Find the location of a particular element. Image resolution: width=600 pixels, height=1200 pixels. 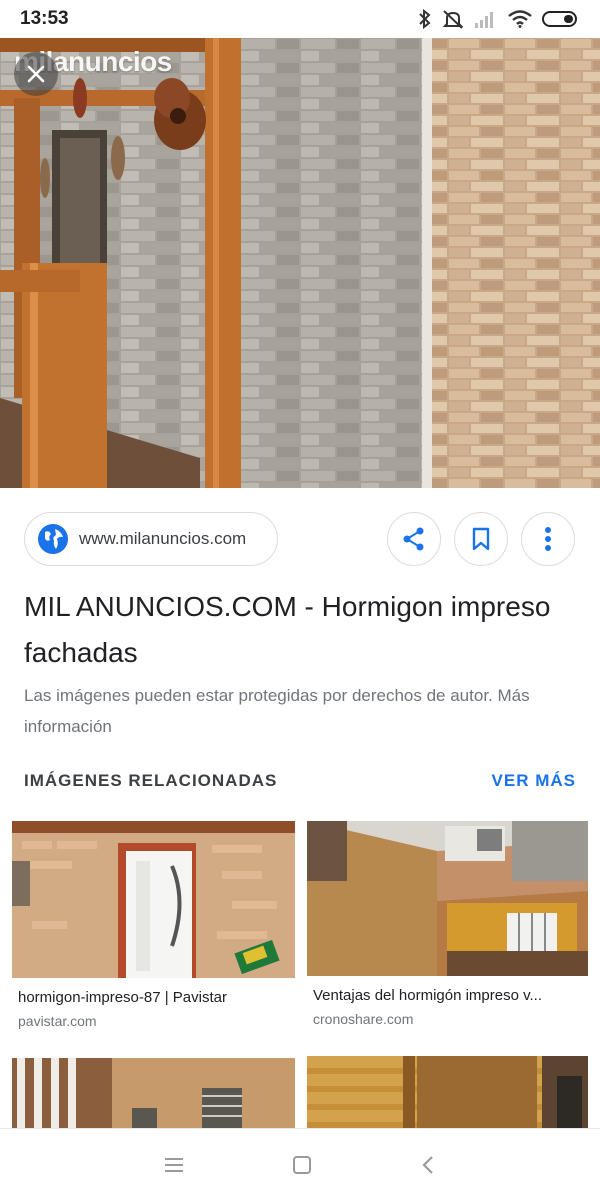

close-button is located at coordinates (36, 74).